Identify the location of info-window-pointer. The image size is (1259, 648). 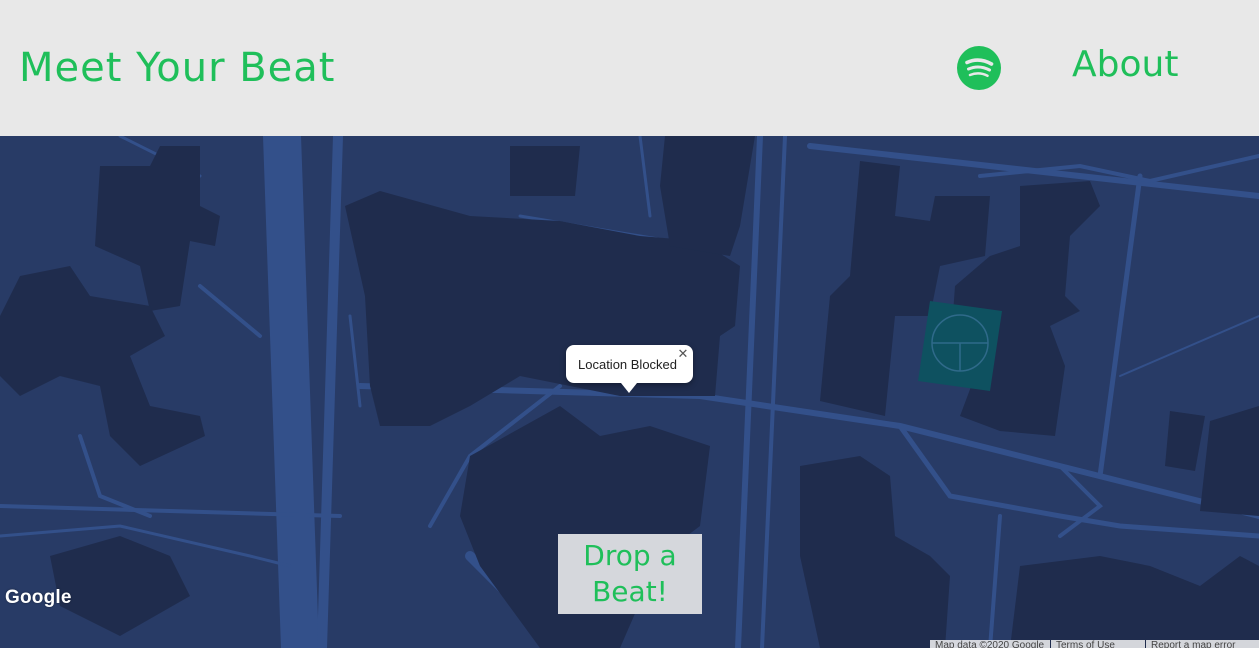
(629, 388).